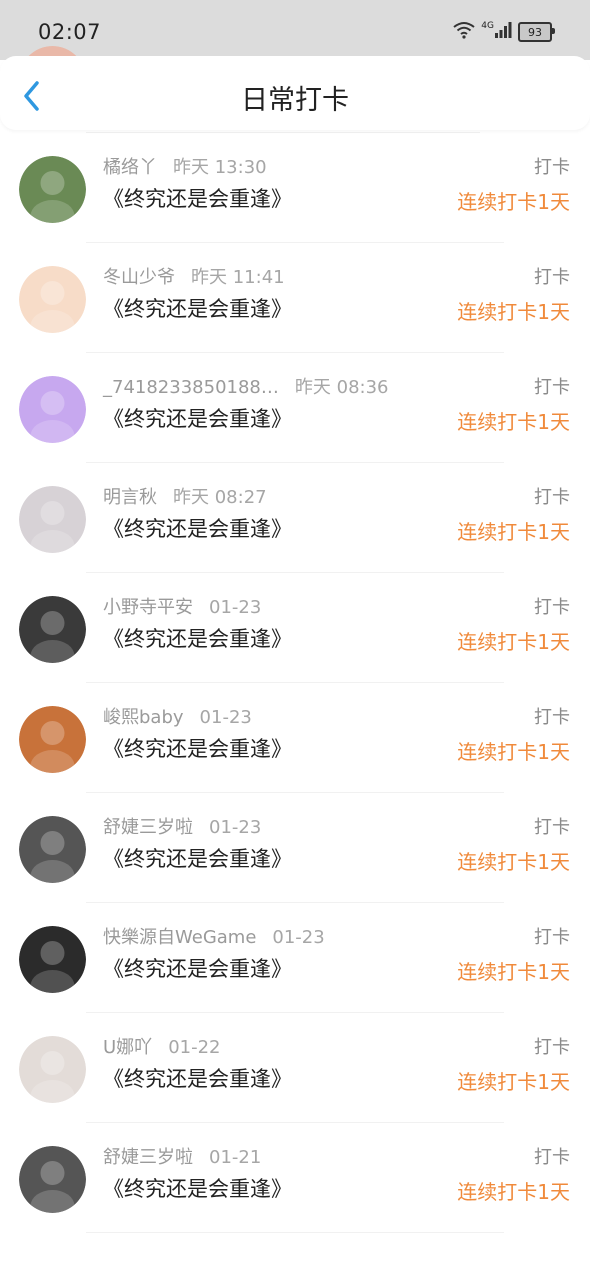 This screenshot has height=1280, width=590. Describe the element at coordinates (179, 937) in the screenshot. I see `user-name: 快樂源自WeGame` at that location.